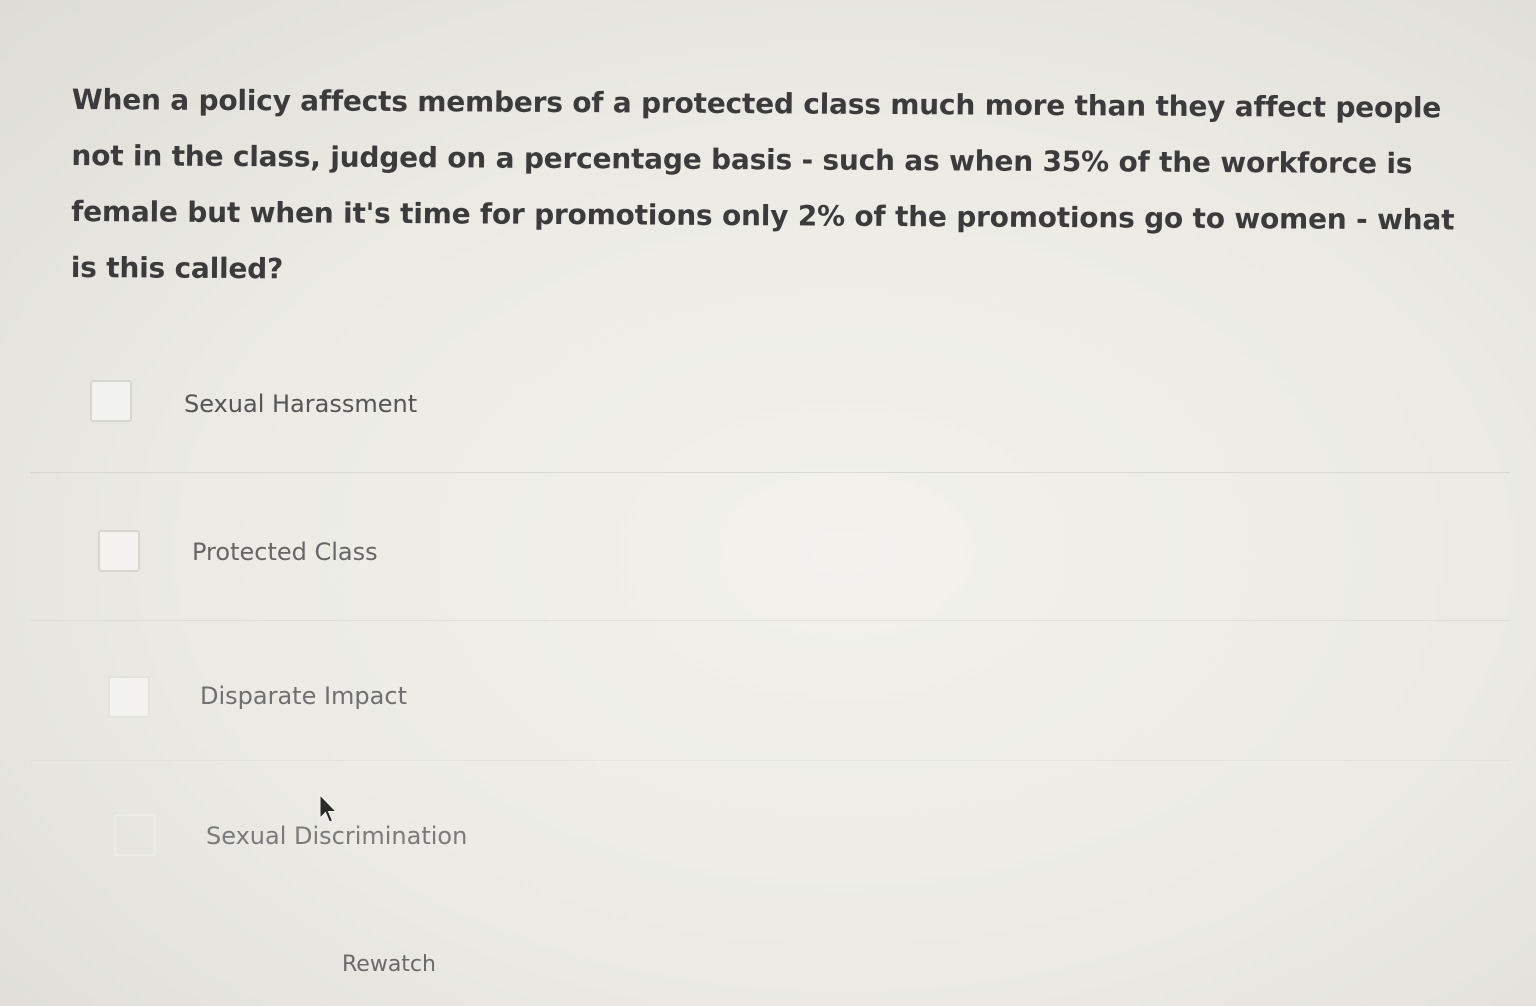 This screenshot has width=1536, height=1006. I want to click on option-row-sexual-harassment: Sexual Harassment, so click(770, 405).